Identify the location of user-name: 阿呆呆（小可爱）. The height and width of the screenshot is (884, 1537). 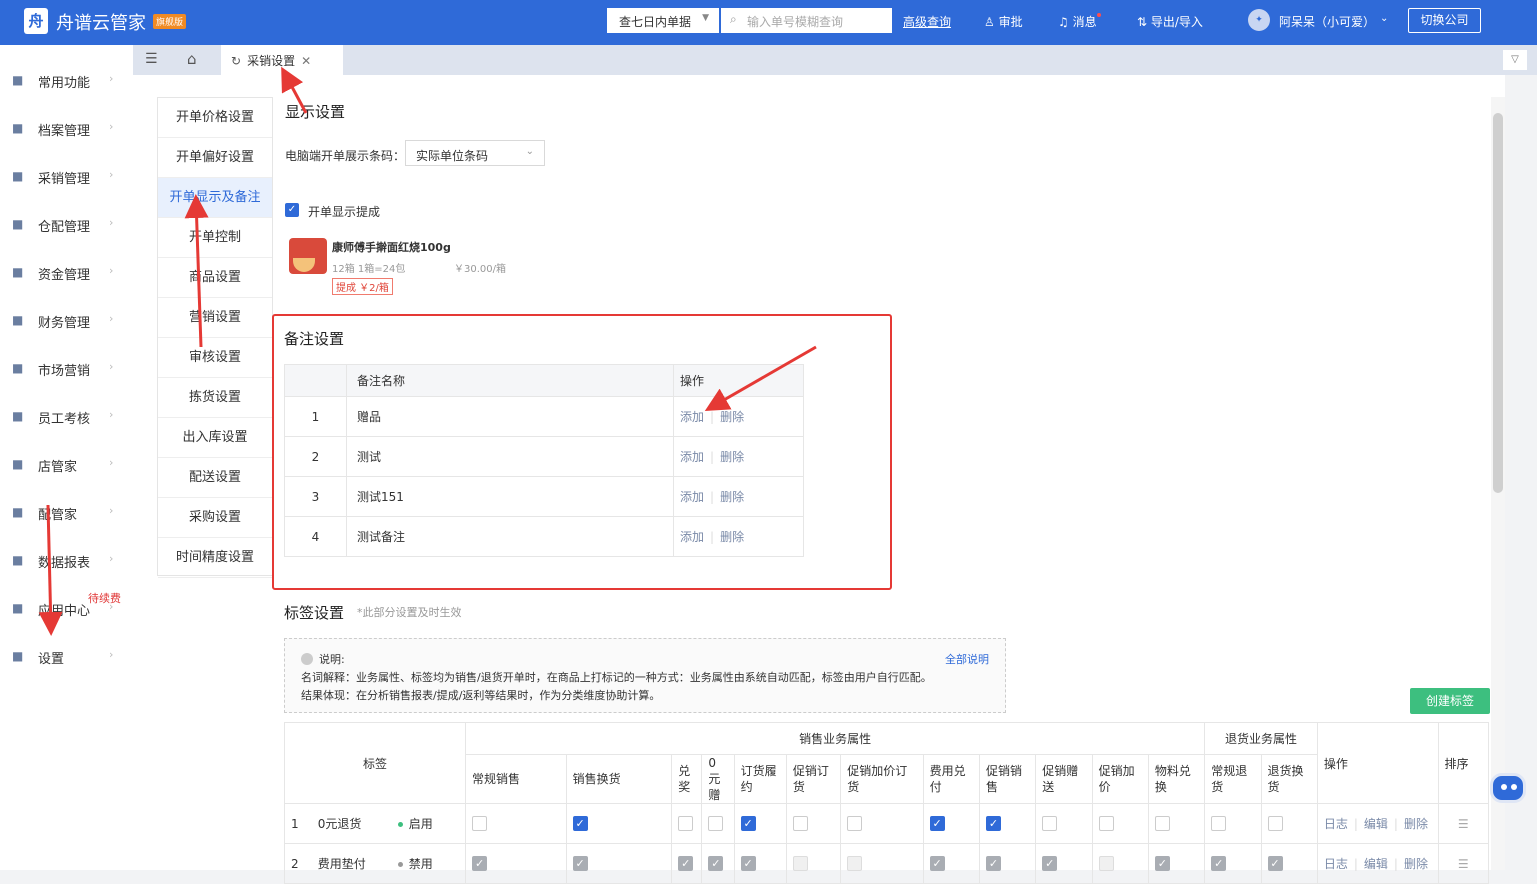
(1327, 21).